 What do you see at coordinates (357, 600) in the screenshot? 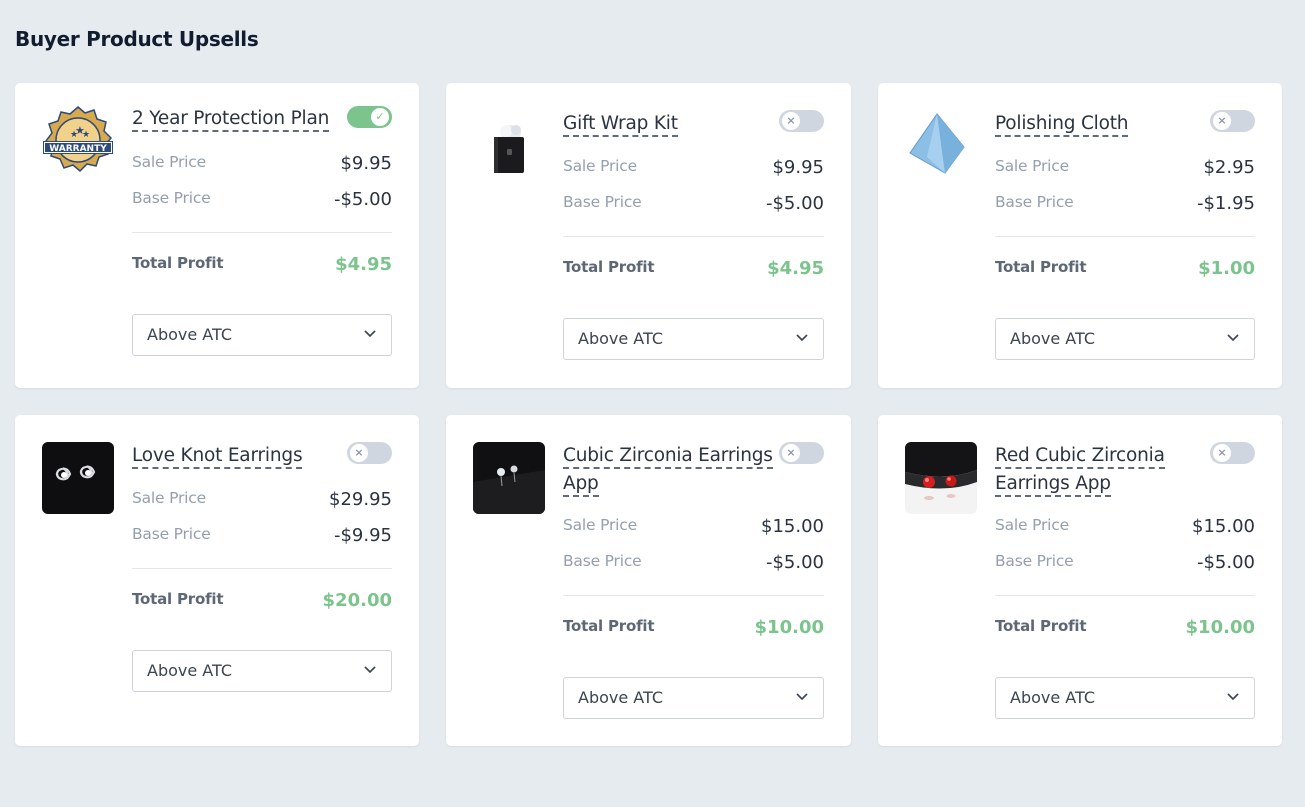
I see `total-profit-value: $20.00` at bounding box center [357, 600].